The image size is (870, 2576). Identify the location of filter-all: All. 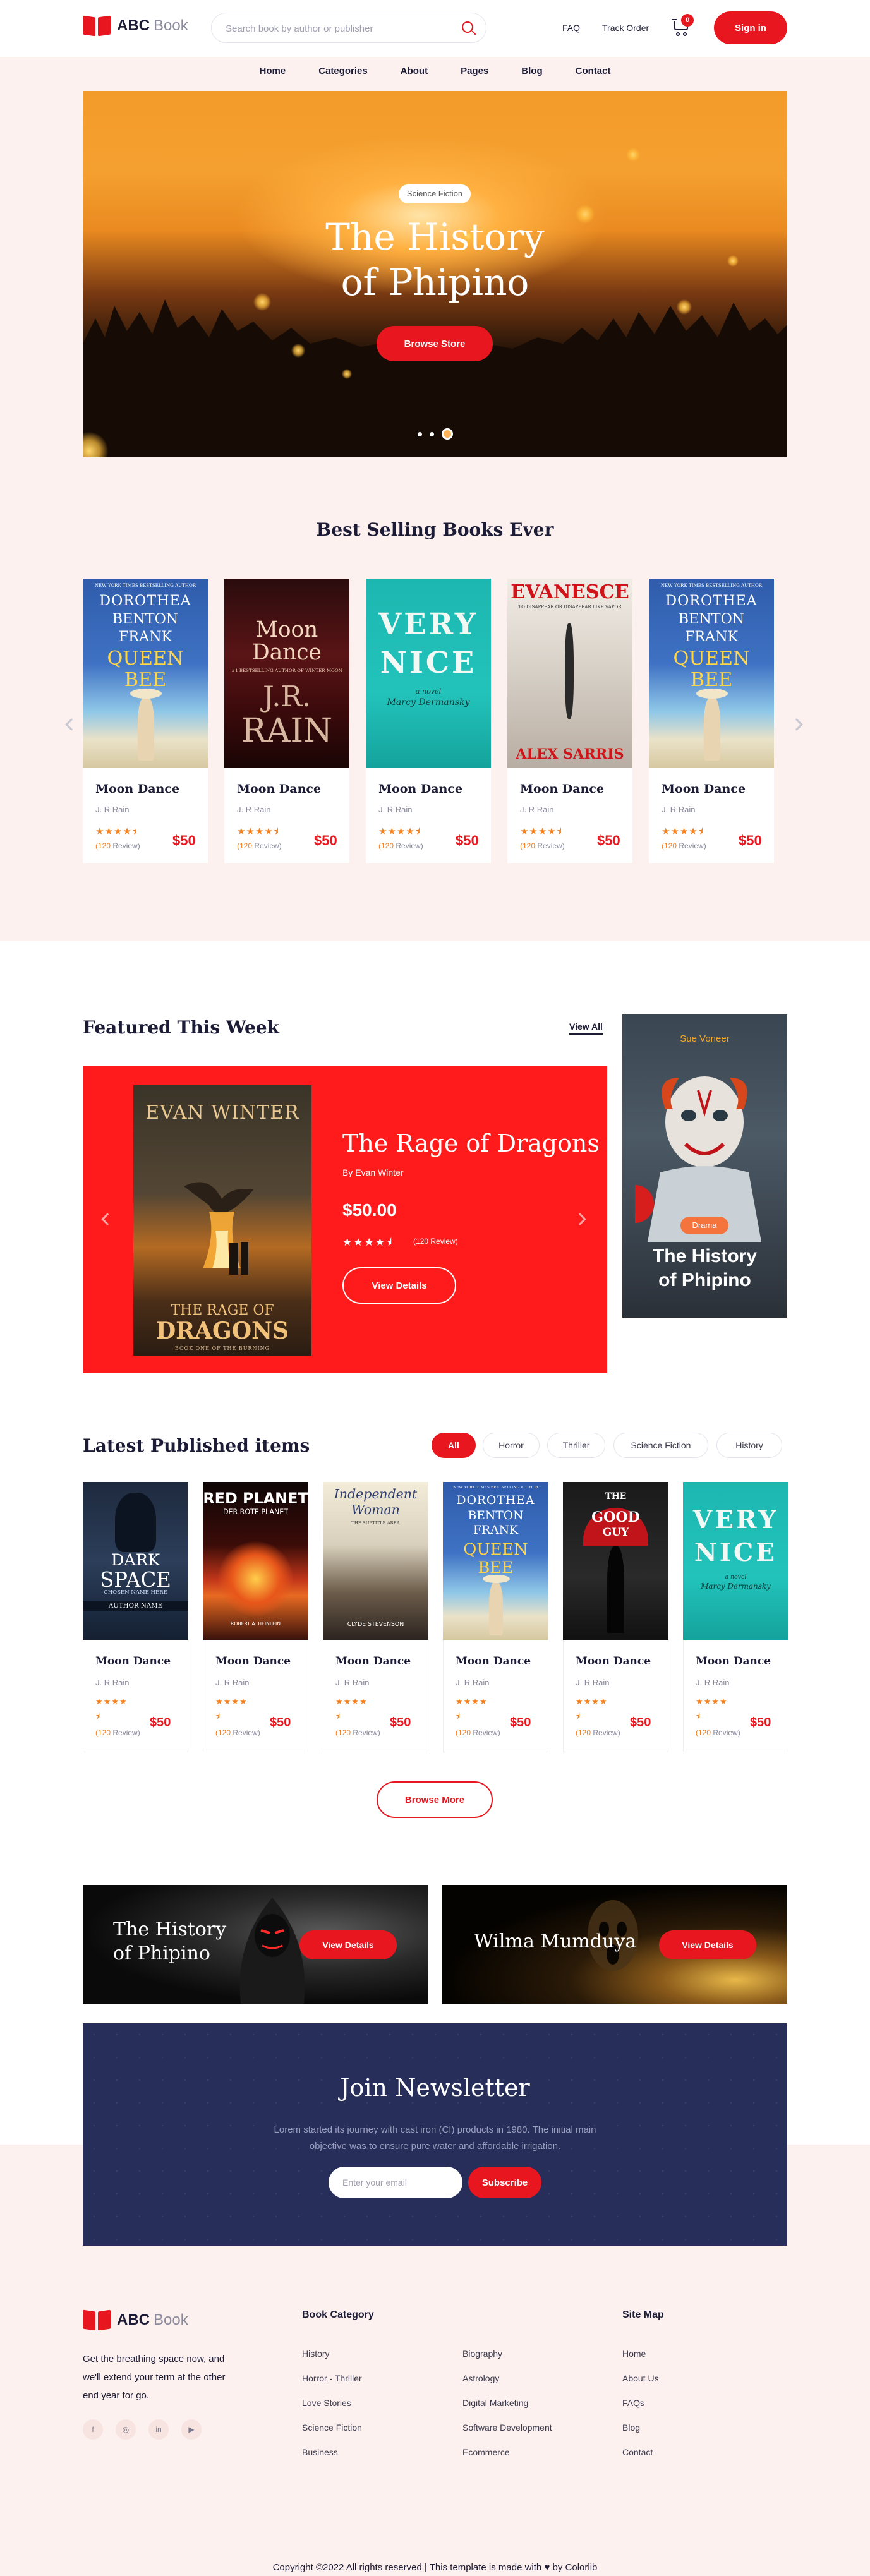
(454, 1445).